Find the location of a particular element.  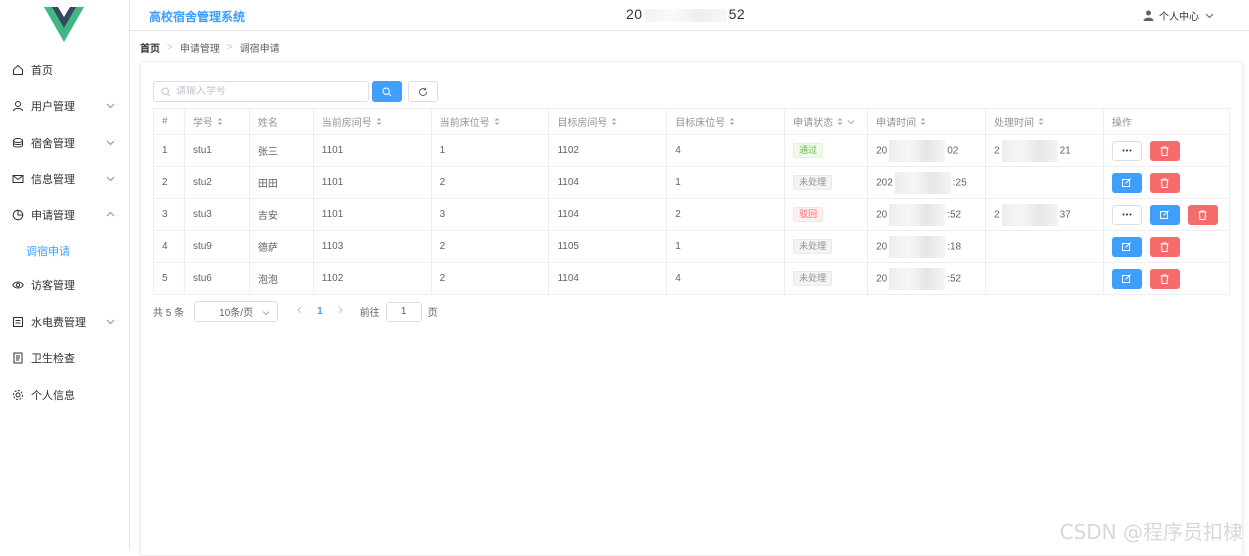

cell-status: 驳回 is located at coordinates (826, 215).